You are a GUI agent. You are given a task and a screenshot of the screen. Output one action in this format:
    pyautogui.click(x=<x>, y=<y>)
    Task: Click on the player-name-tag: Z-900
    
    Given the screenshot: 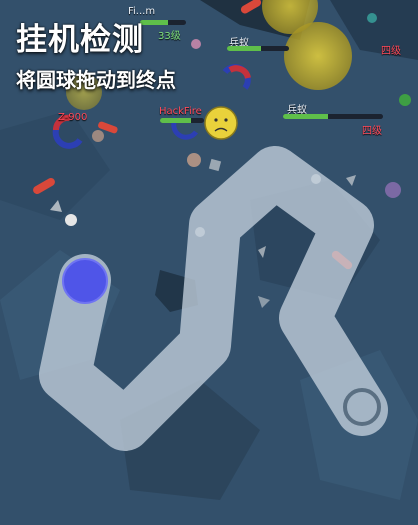 What is the action you would take?
    pyautogui.click(x=73, y=117)
    